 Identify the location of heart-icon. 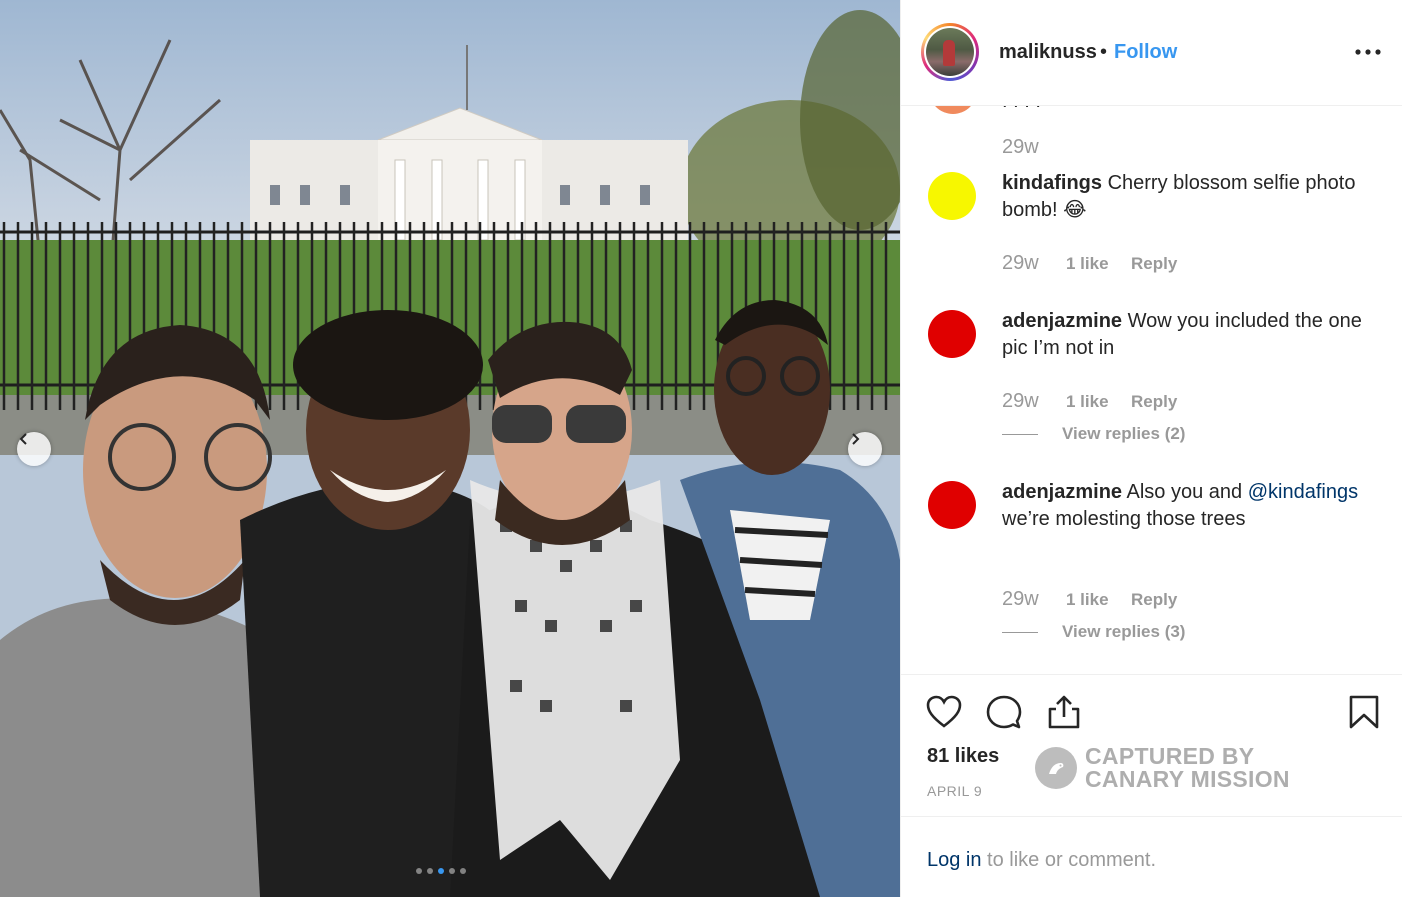
(944, 711).